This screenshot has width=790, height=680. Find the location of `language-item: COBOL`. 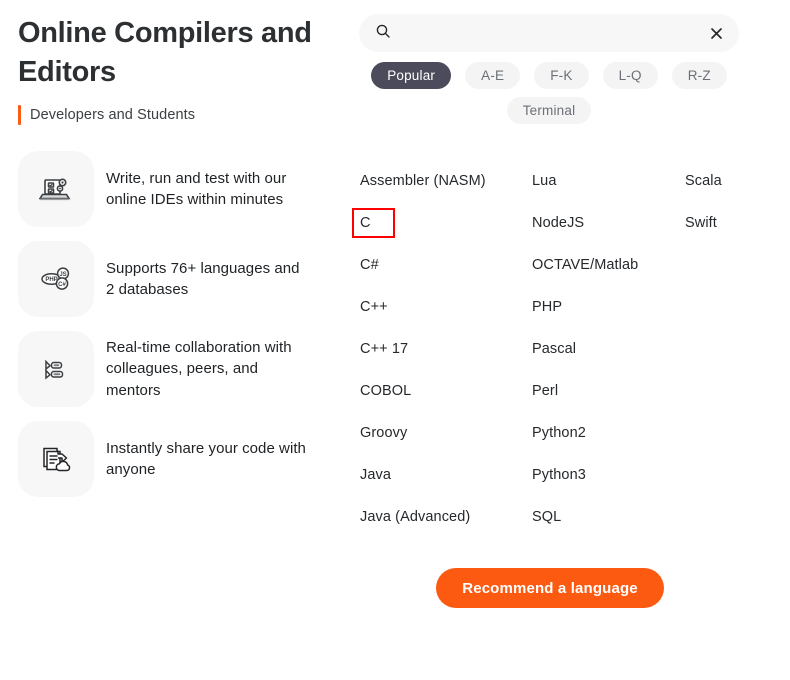

language-item: COBOL is located at coordinates (442, 391).